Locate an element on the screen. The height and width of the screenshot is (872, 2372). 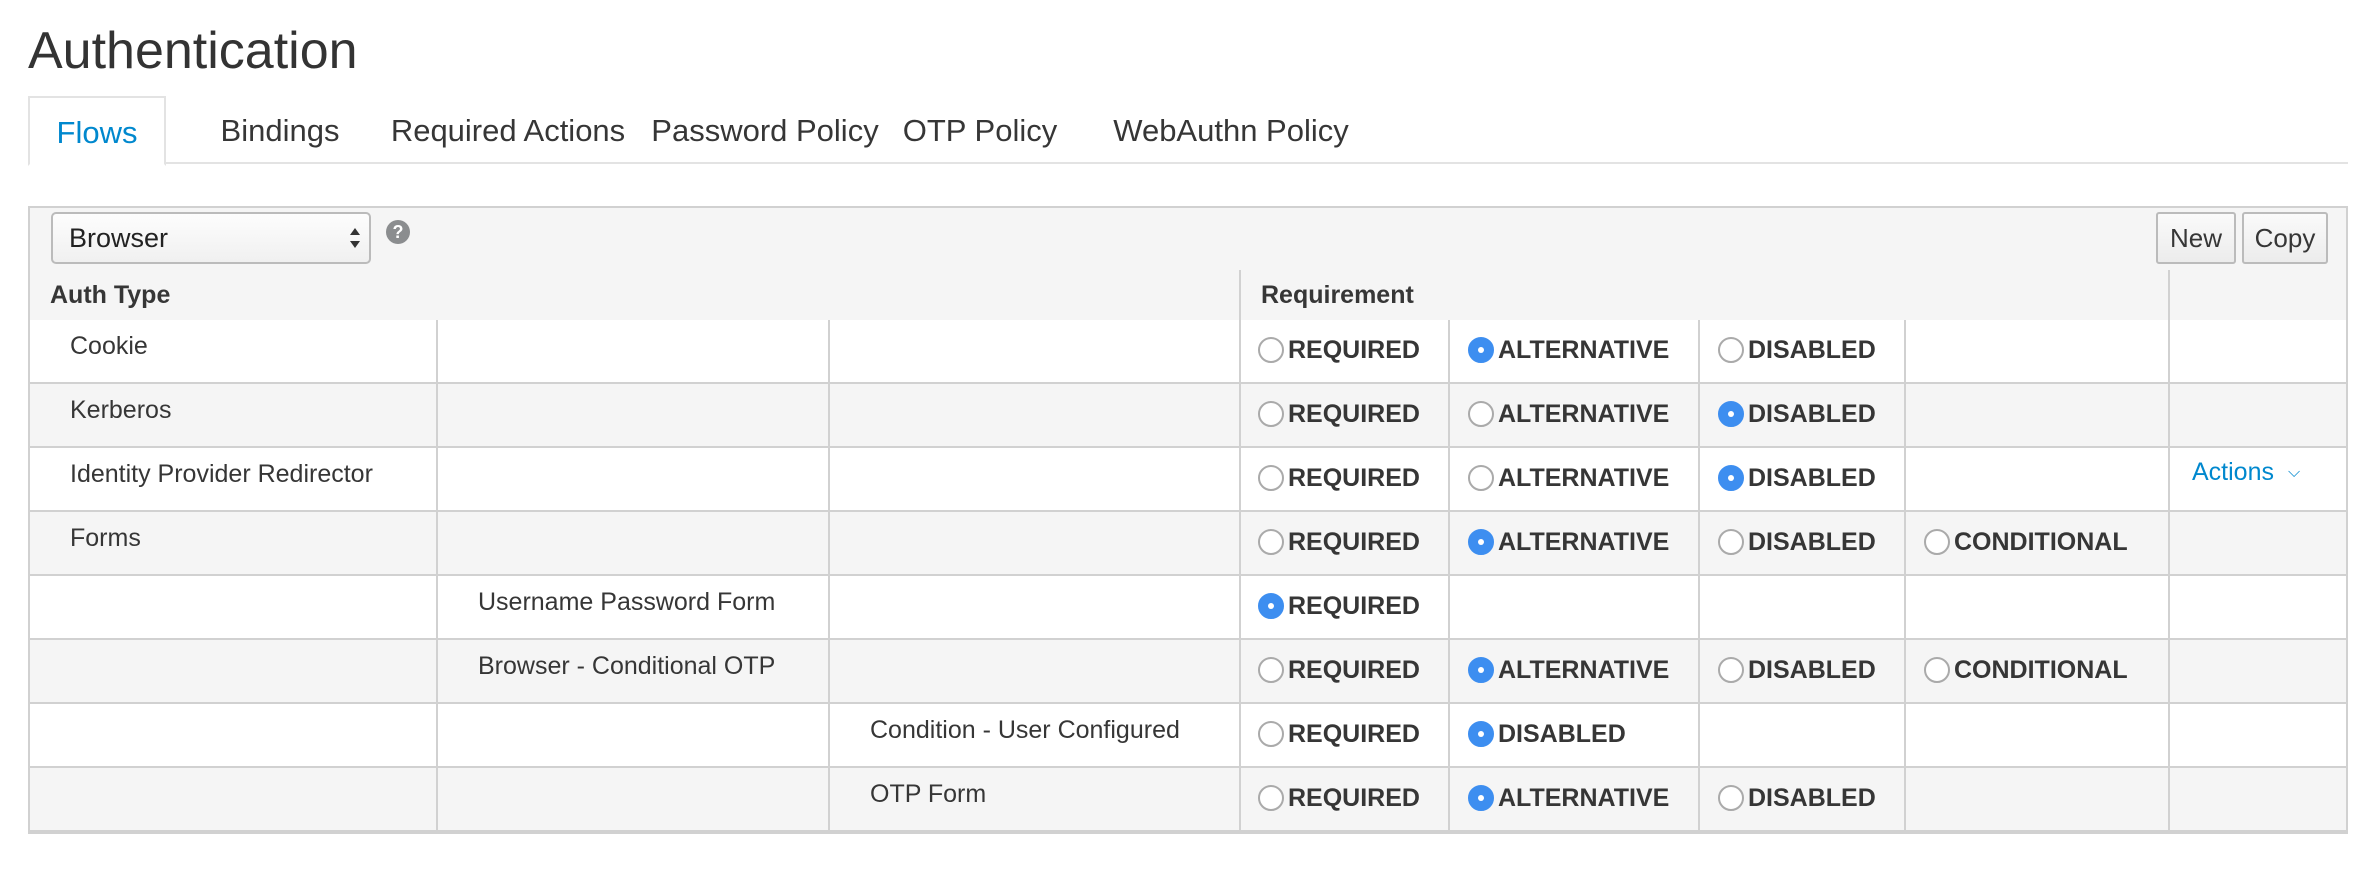
table-row: Kerberos REQUIRED ALTERNATIVE DISABLED is located at coordinates (1188, 416).